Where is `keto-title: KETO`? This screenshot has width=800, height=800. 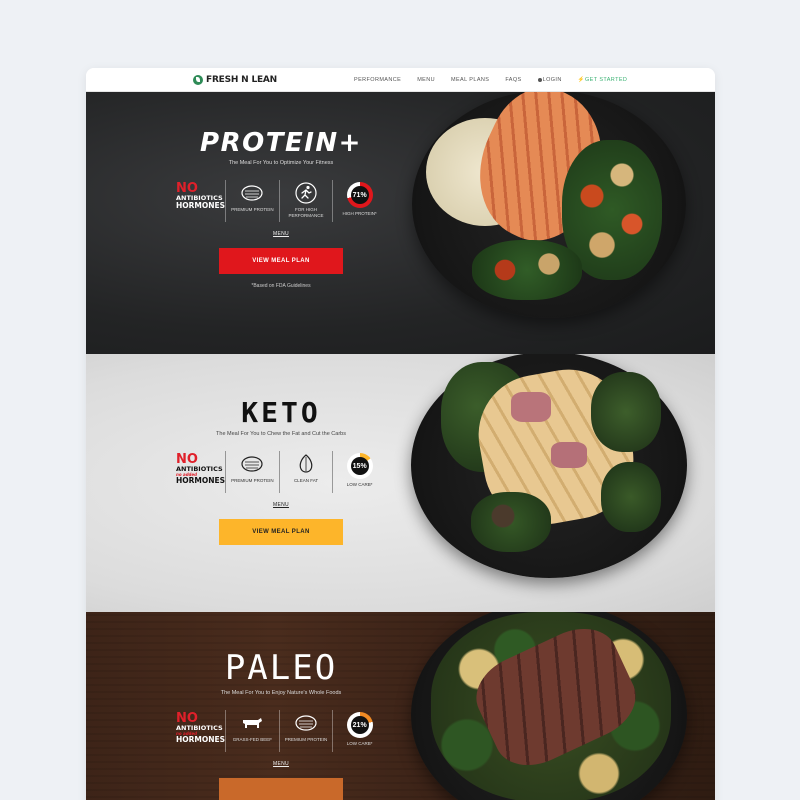 keto-title: KETO is located at coordinates (281, 412).